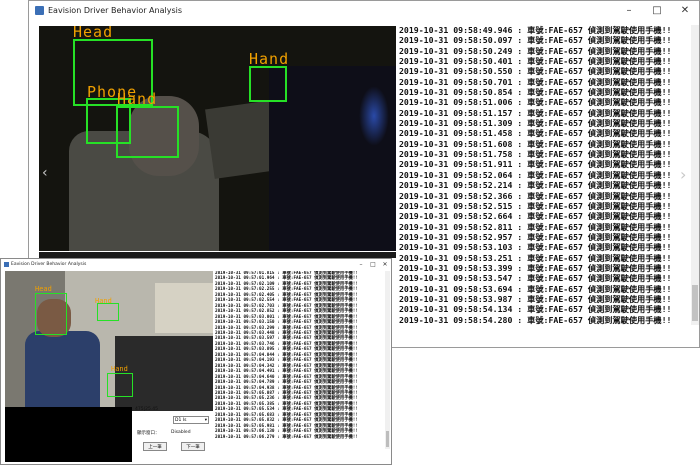 This screenshot has width=700, height=465. Describe the element at coordinates (115, 10) in the screenshot. I see `main-window-title: Eavision Driver Behavior Analysis` at that location.